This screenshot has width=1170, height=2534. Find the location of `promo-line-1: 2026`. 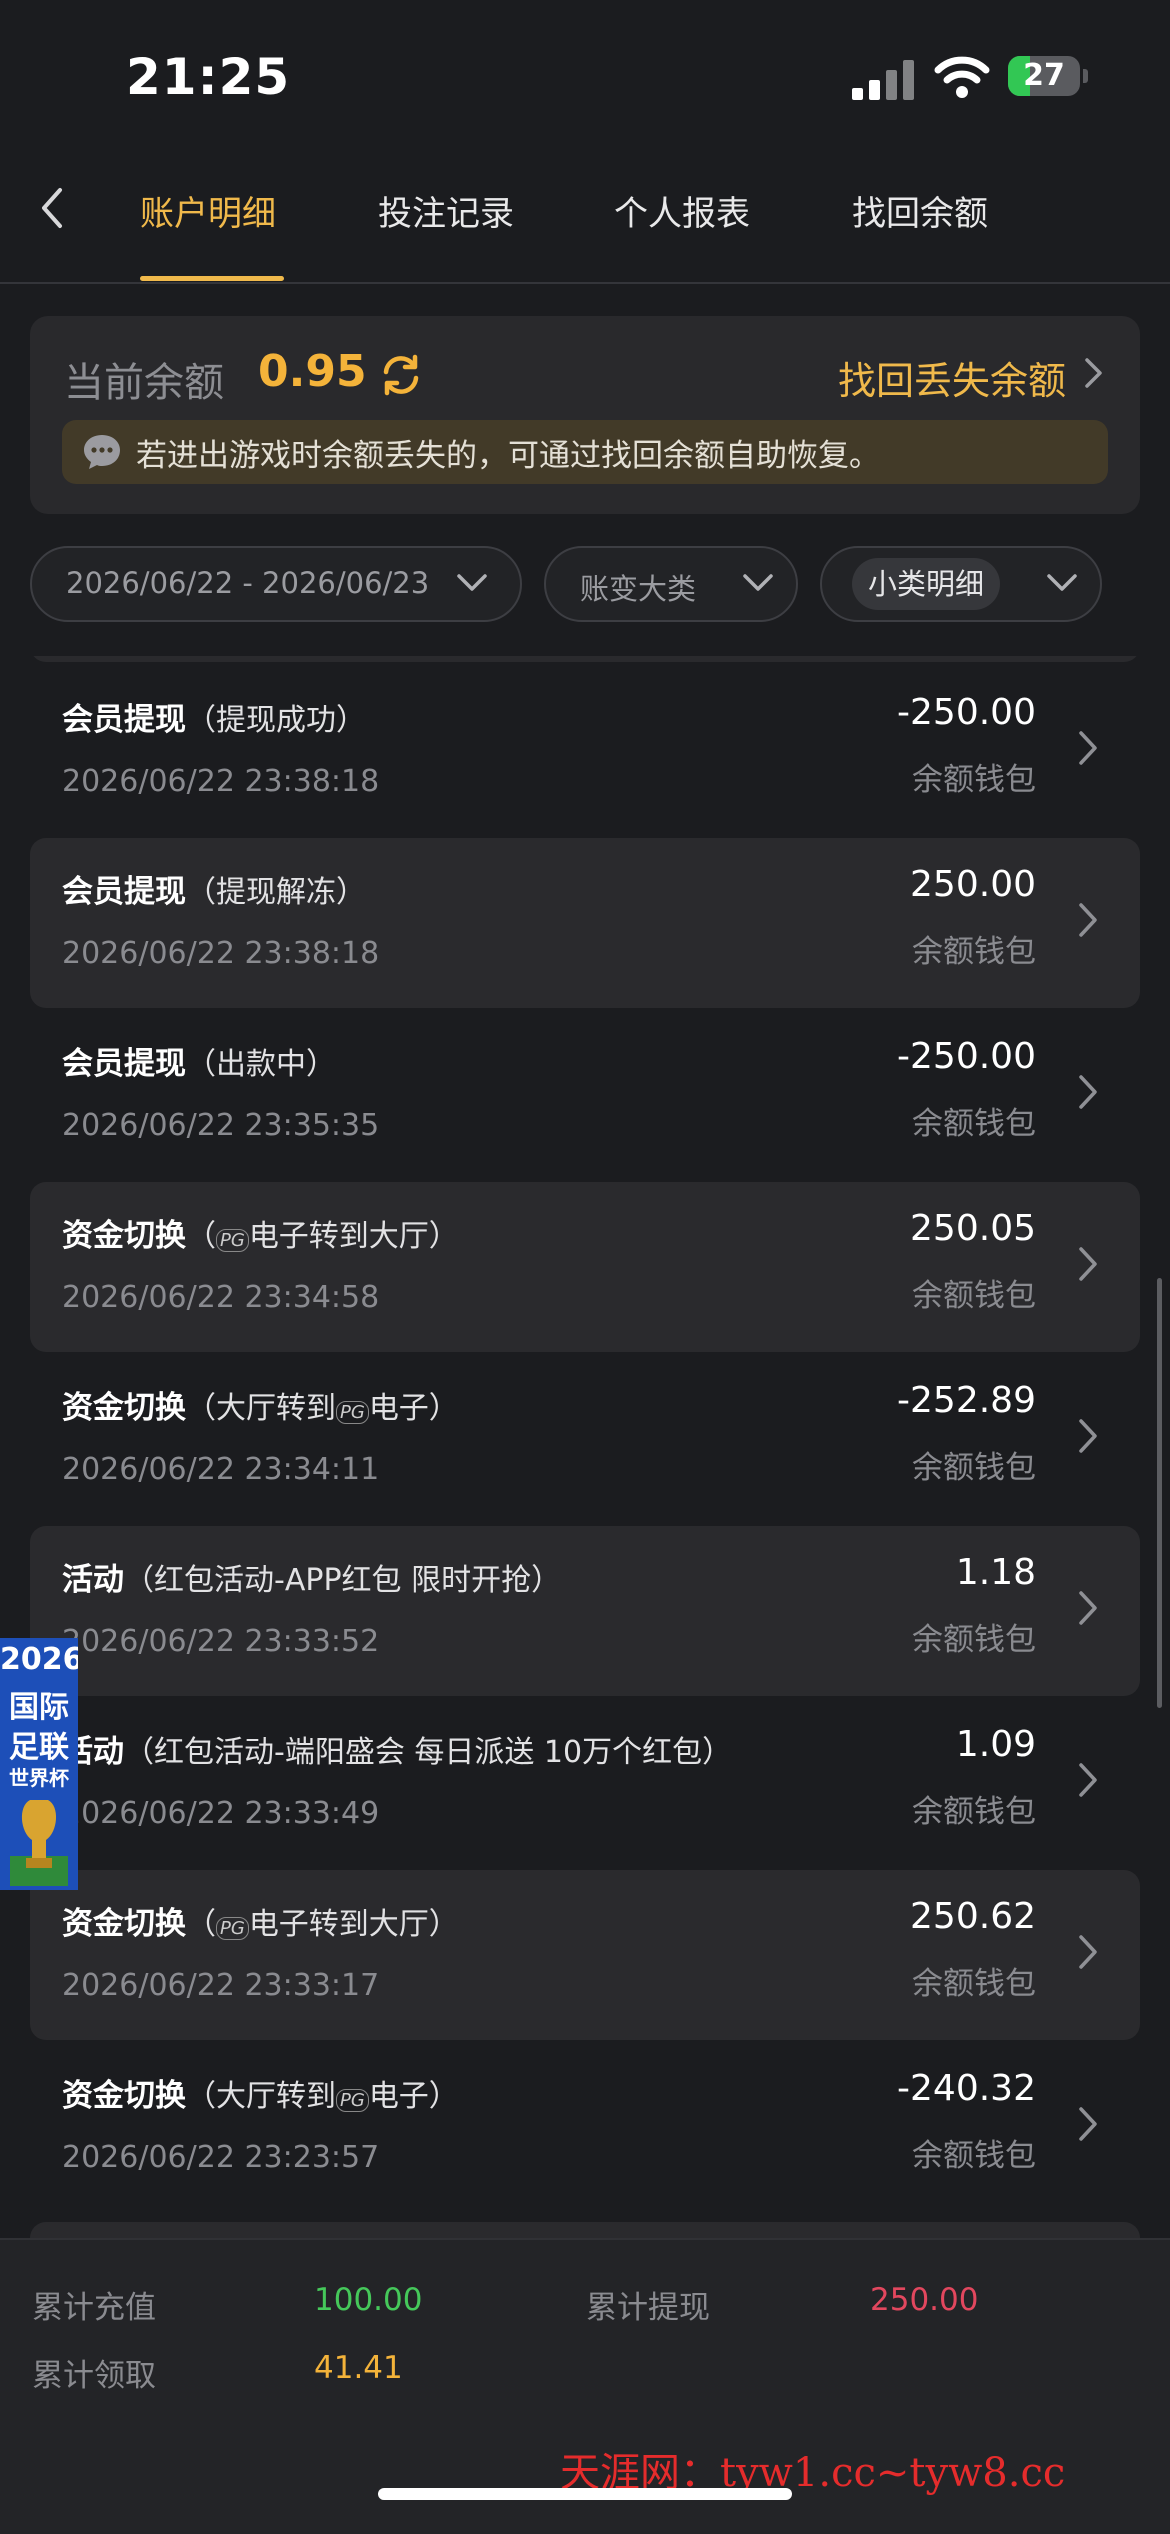

promo-line-1: 2026 is located at coordinates (39, 1659).